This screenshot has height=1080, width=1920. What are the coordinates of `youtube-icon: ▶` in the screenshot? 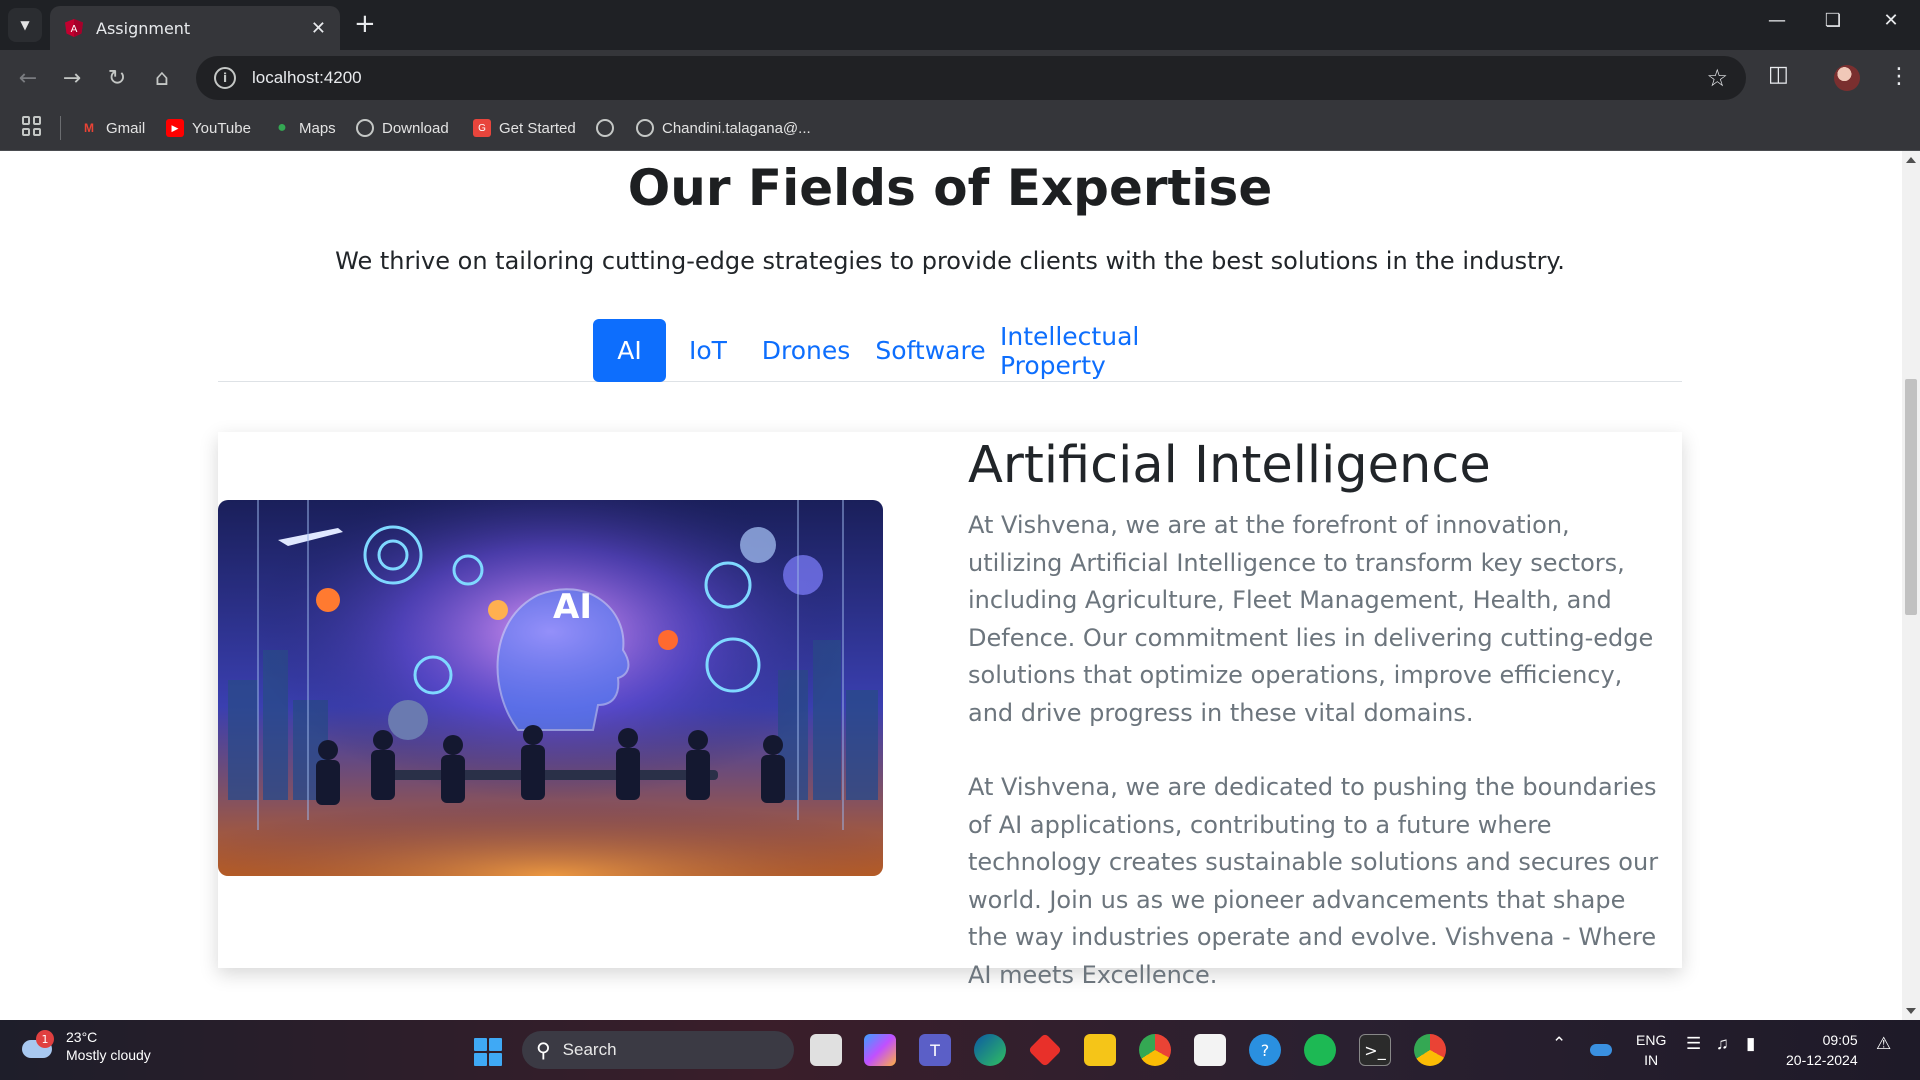 It's located at (175, 128).